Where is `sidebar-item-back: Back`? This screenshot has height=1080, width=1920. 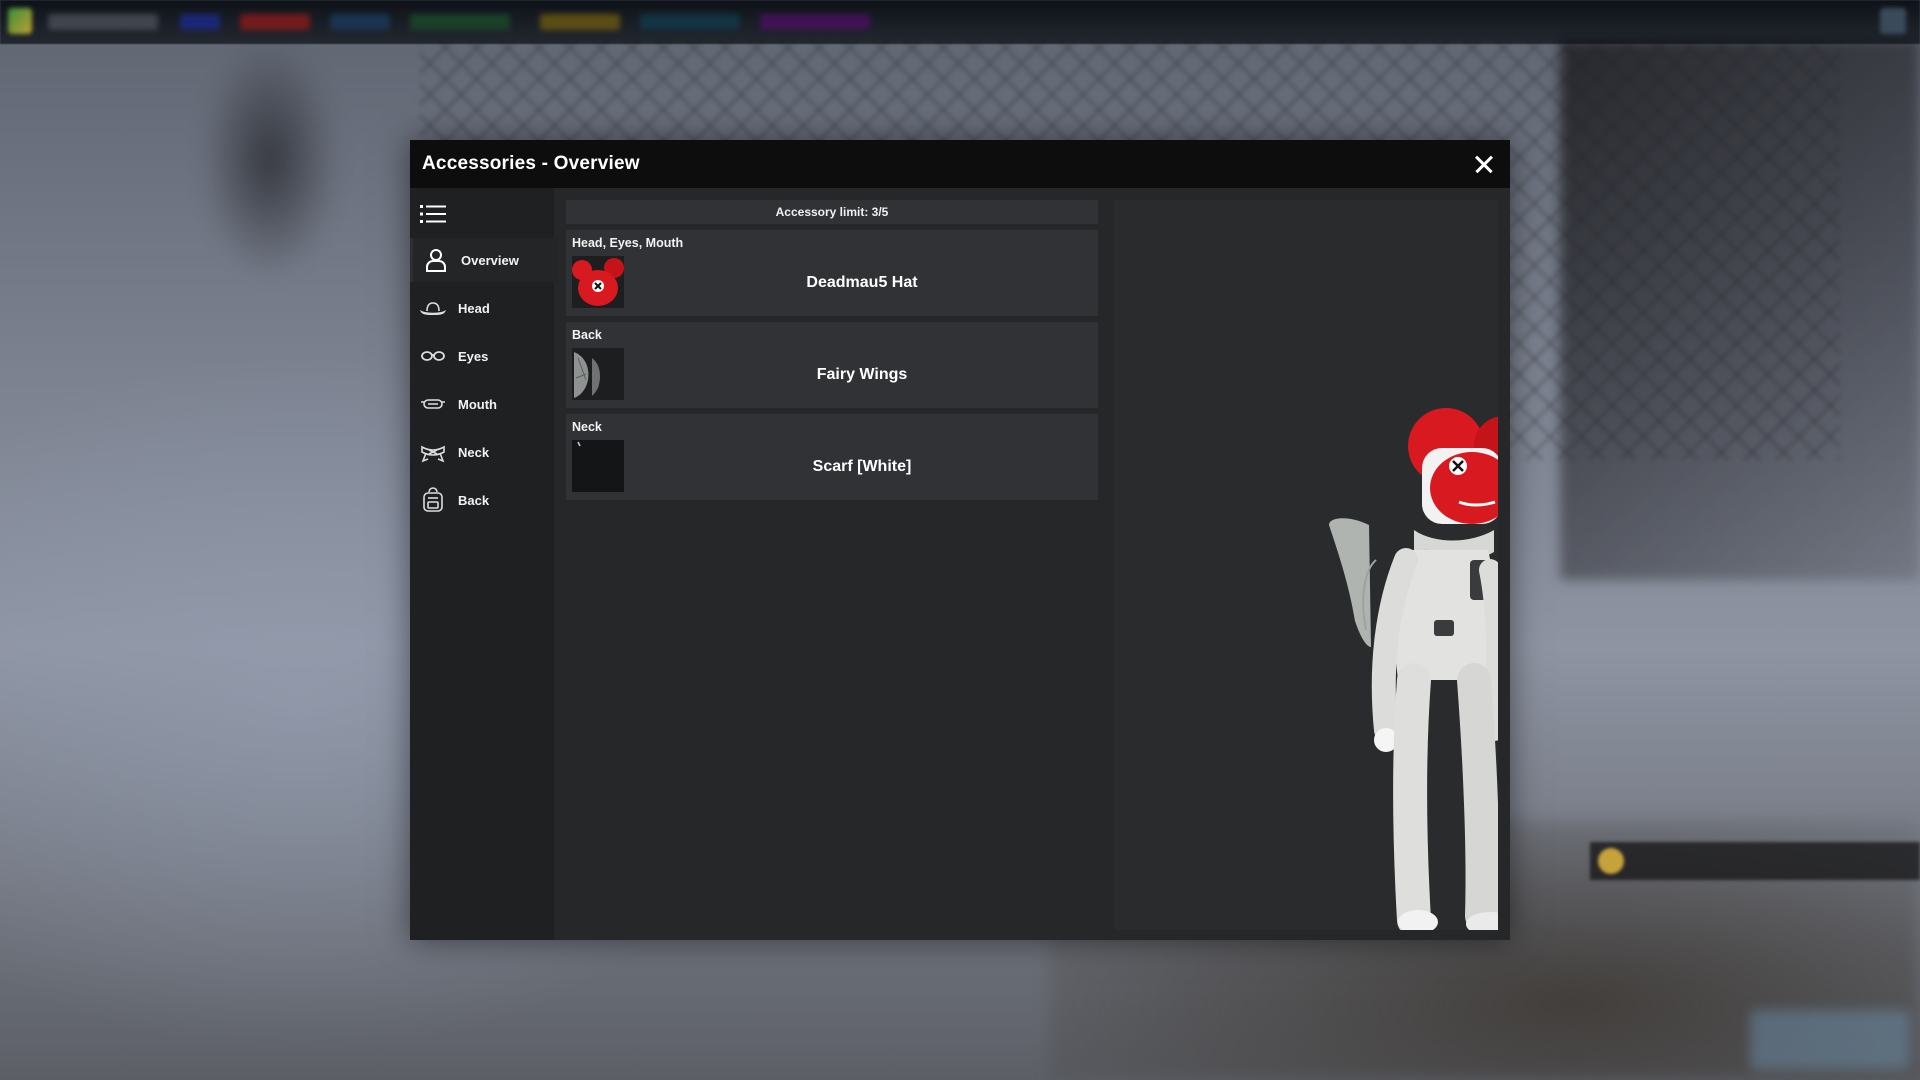 sidebar-item-back: Back is located at coordinates (482, 500).